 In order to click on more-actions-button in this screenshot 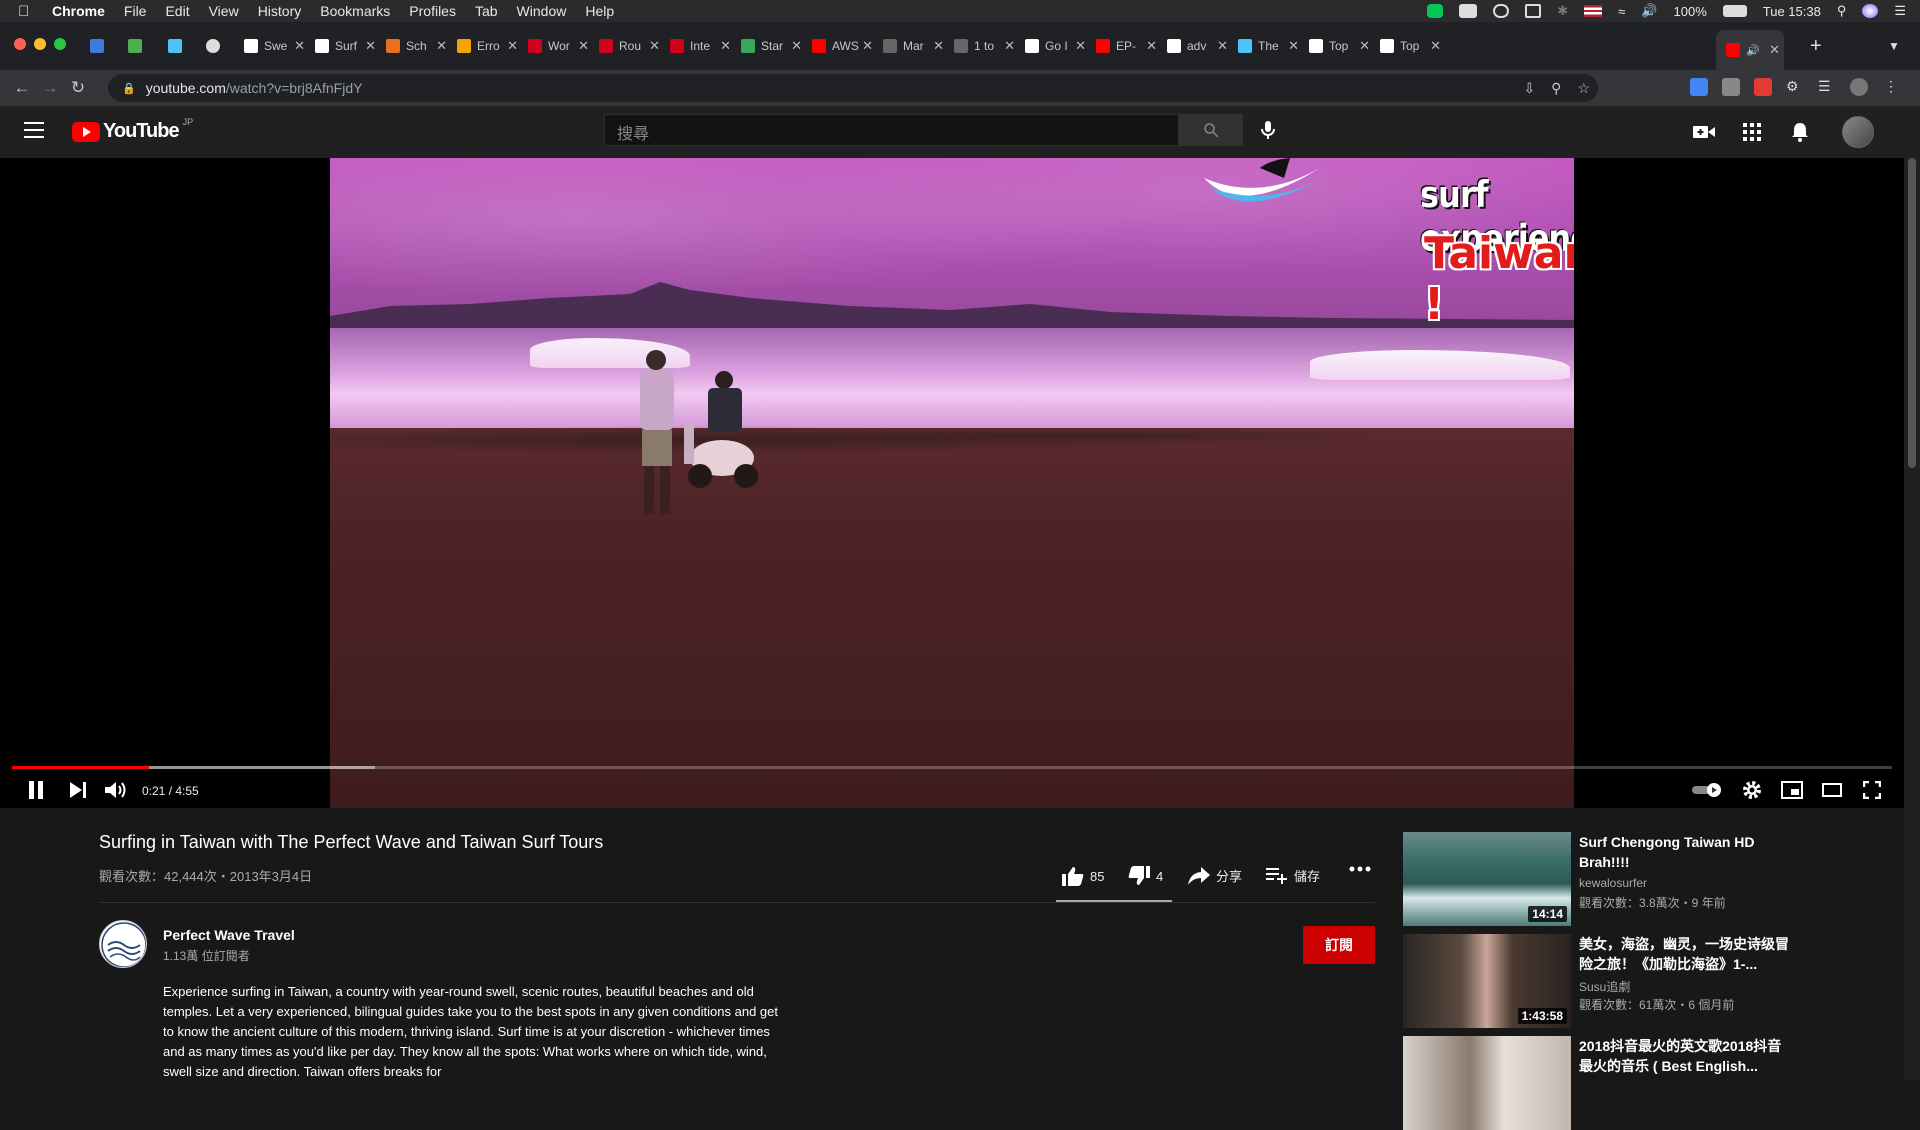, I will do `click(1360, 869)`.